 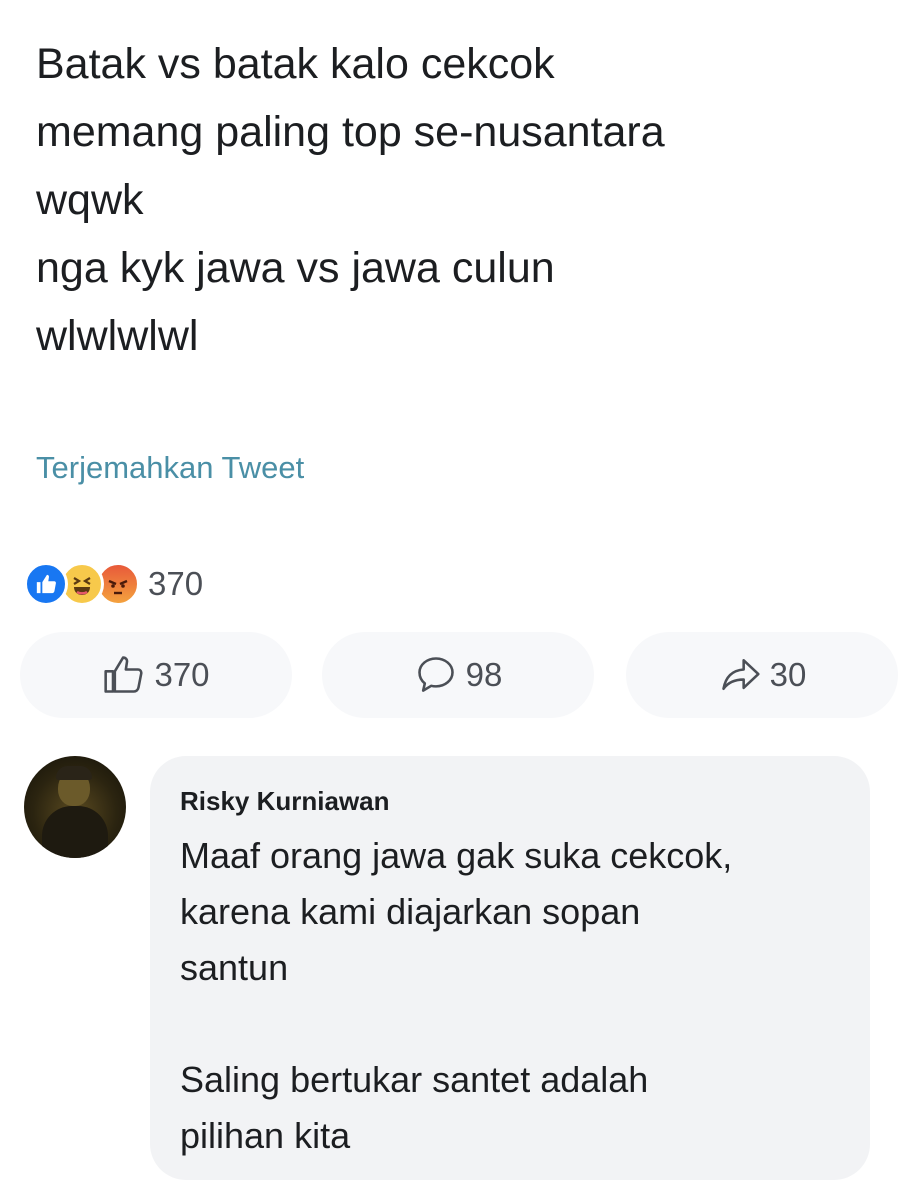 What do you see at coordinates (740, 675) in the screenshot?
I see `share-arrow-icon` at bounding box center [740, 675].